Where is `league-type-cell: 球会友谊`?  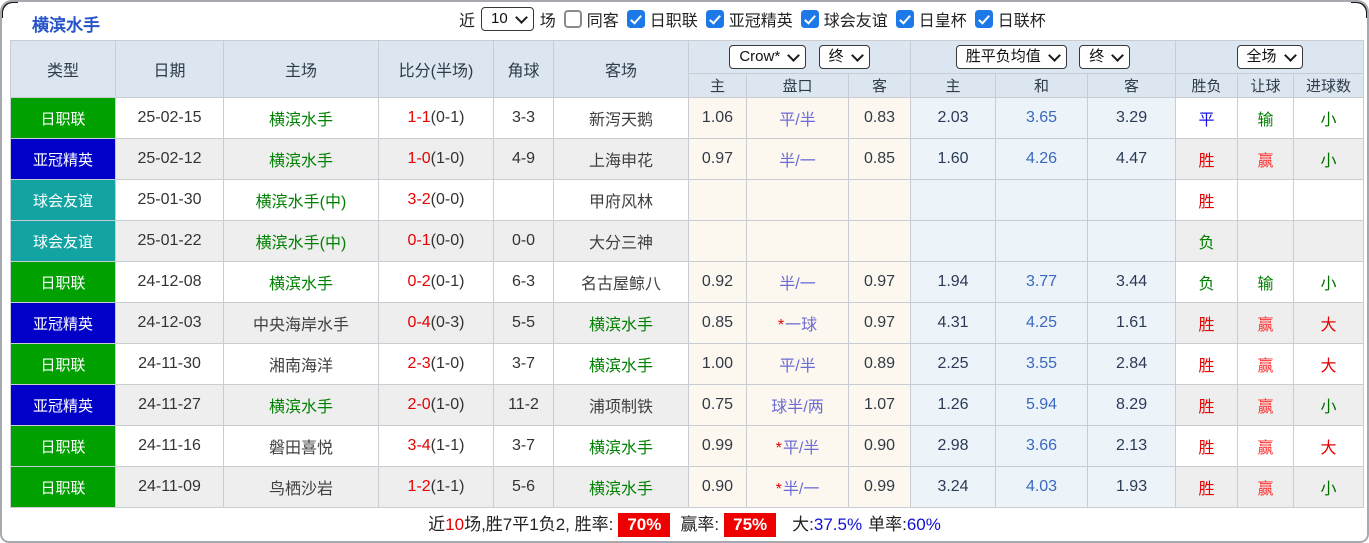 league-type-cell: 球会友谊 is located at coordinates (63, 241).